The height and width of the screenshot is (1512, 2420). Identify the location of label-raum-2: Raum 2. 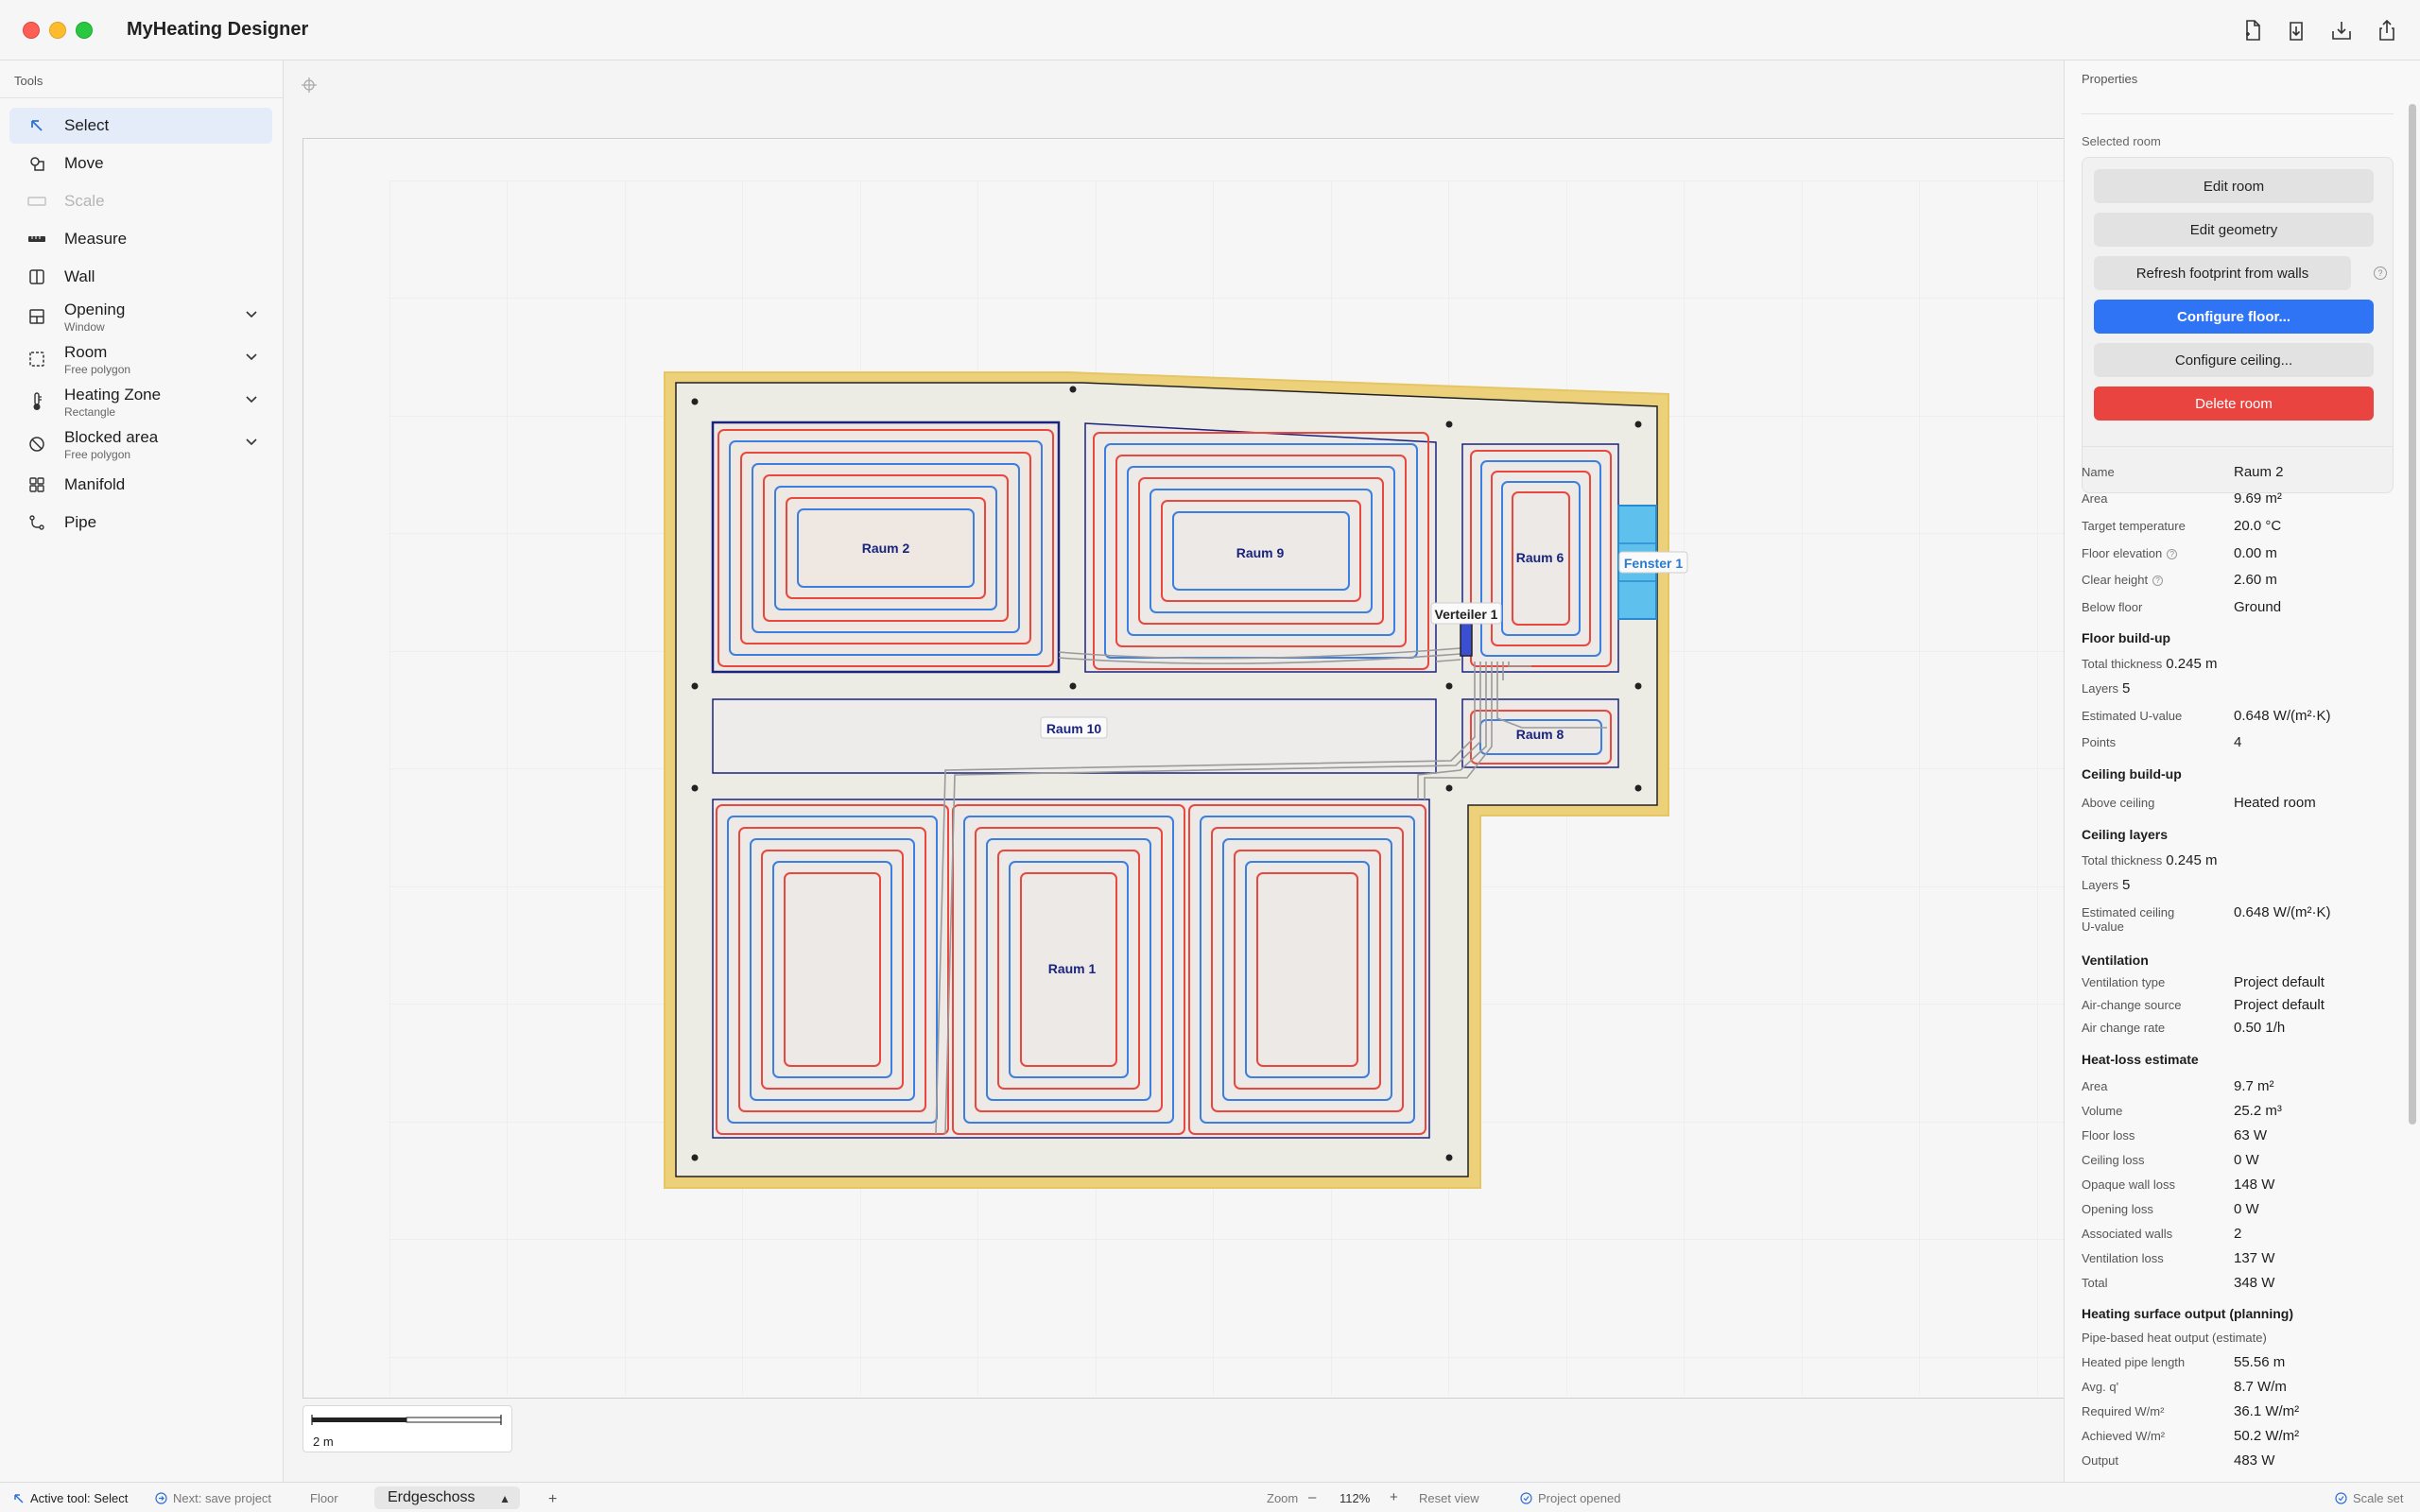
(886, 548).